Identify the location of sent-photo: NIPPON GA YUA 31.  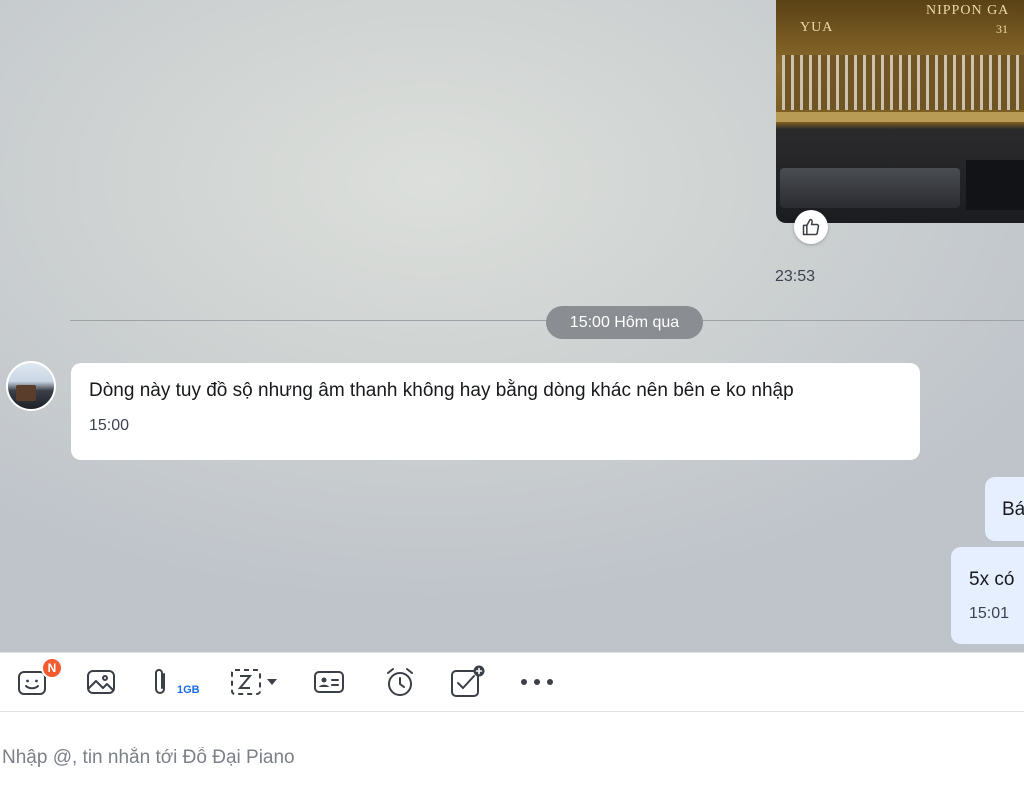
(900, 111).